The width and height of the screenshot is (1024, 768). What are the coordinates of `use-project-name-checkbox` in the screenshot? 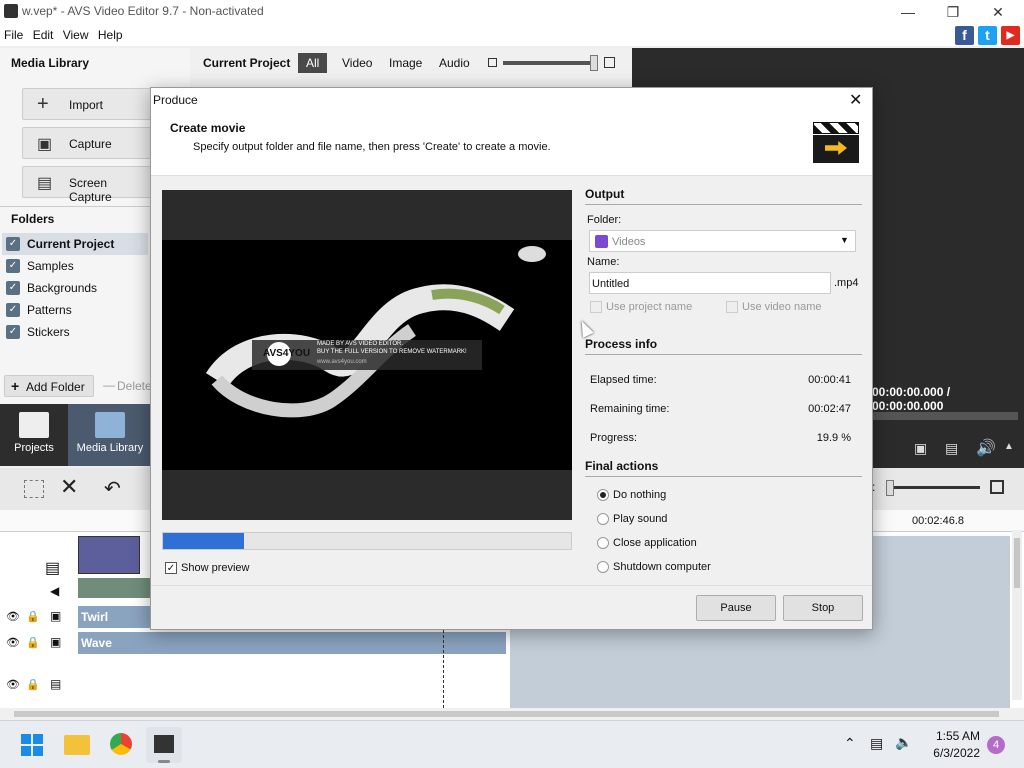 It's located at (596, 307).